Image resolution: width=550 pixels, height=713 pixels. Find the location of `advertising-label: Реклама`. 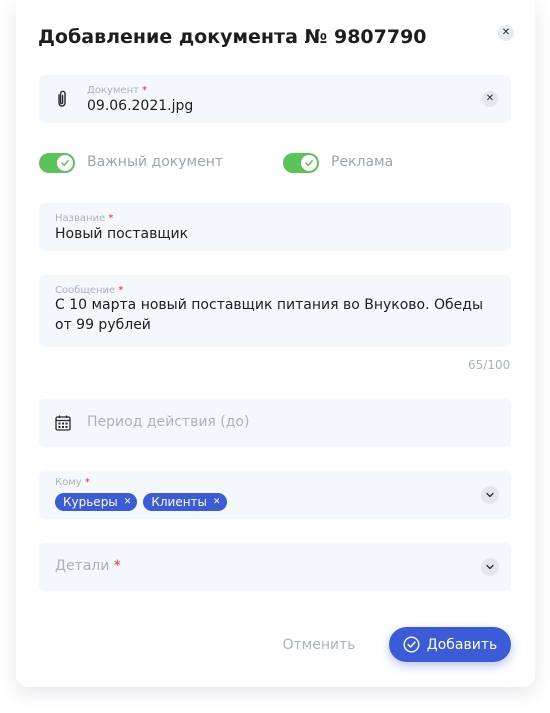

advertising-label: Реклама is located at coordinates (362, 162).